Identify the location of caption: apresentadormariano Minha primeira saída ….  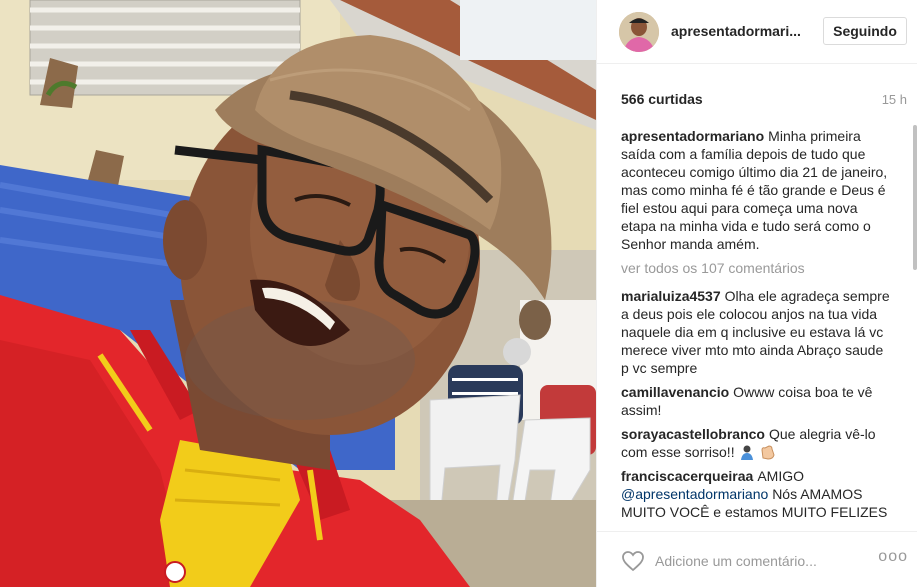
(757, 190).